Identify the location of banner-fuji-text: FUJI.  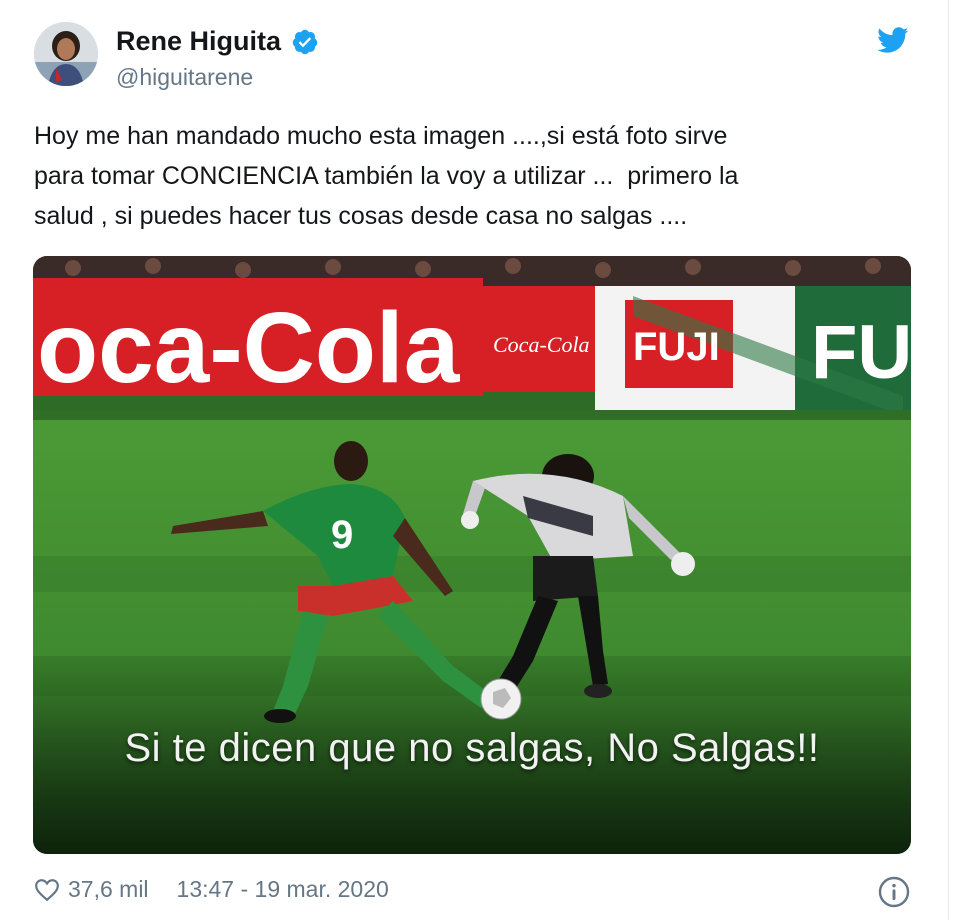
(676, 347).